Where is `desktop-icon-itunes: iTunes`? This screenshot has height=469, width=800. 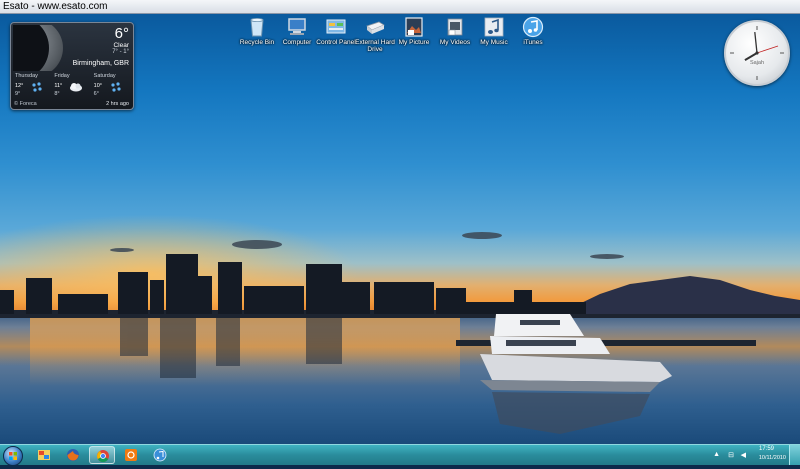
desktop-icon-itunes: iTunes is located at coordinates (533, 31).